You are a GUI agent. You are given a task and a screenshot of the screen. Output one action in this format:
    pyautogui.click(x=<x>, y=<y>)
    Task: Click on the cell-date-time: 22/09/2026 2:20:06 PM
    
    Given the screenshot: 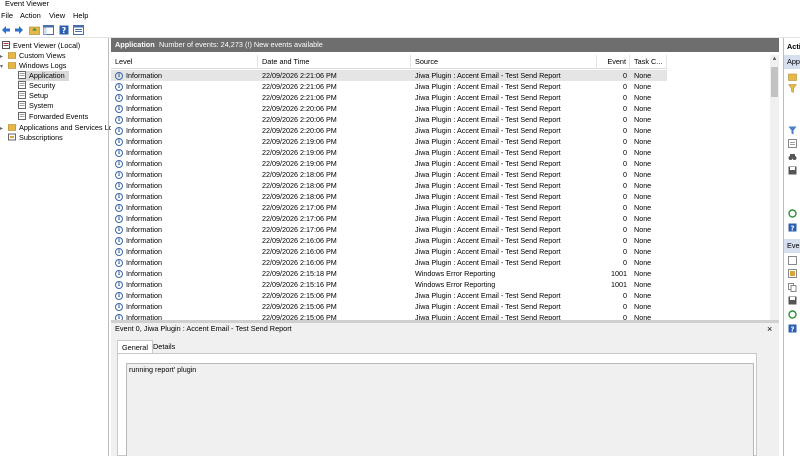 What is the action you would take?
    pyautogui.click(x=299, y=130)
    